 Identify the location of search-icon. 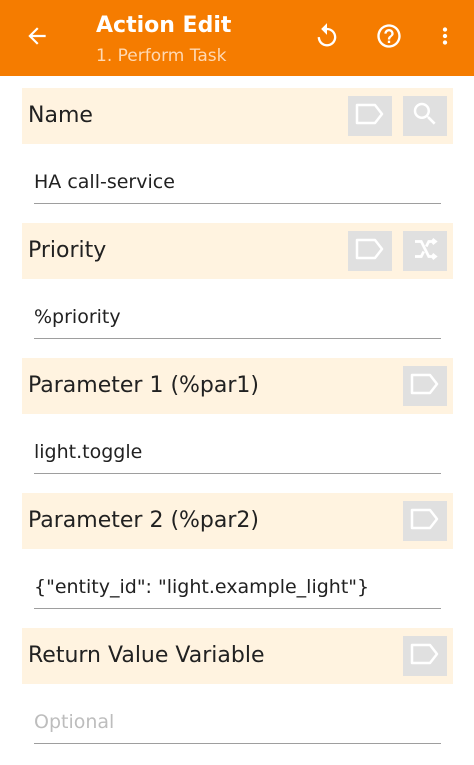
(425, 116).